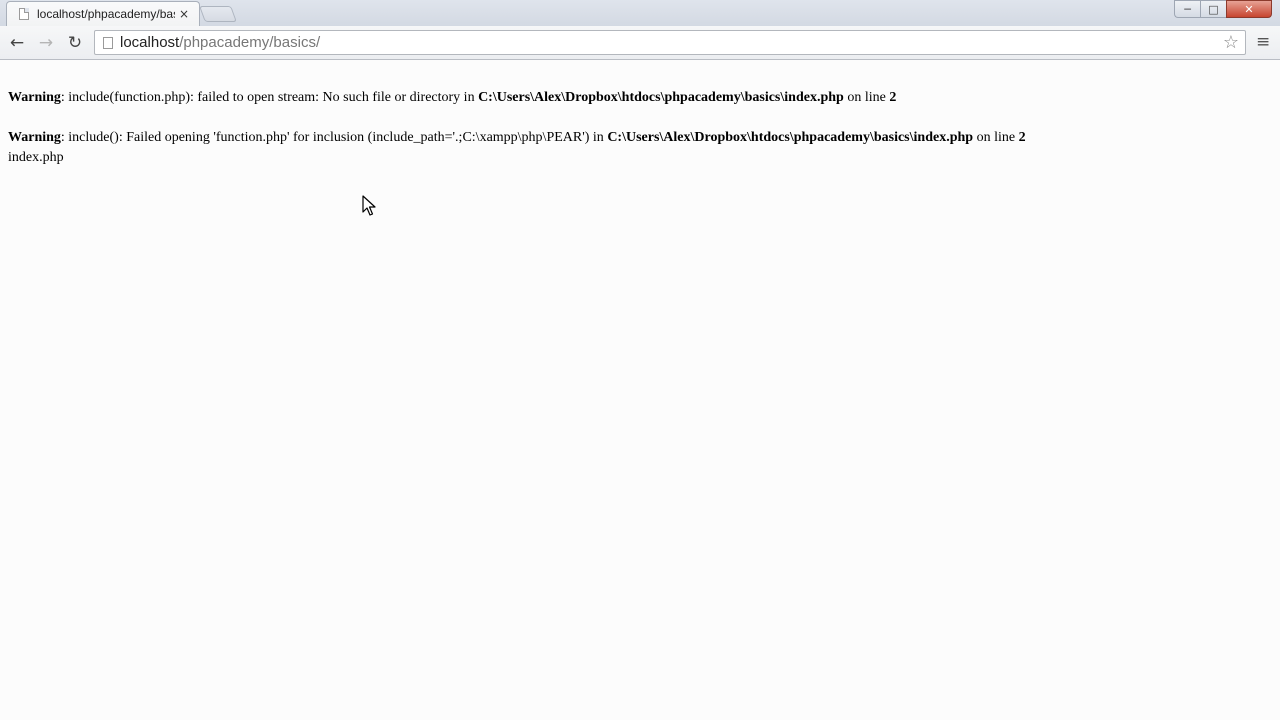  Describe the element at coordinates (1213, 9) in the screenshot. I see `maximize-button: □` at that location.